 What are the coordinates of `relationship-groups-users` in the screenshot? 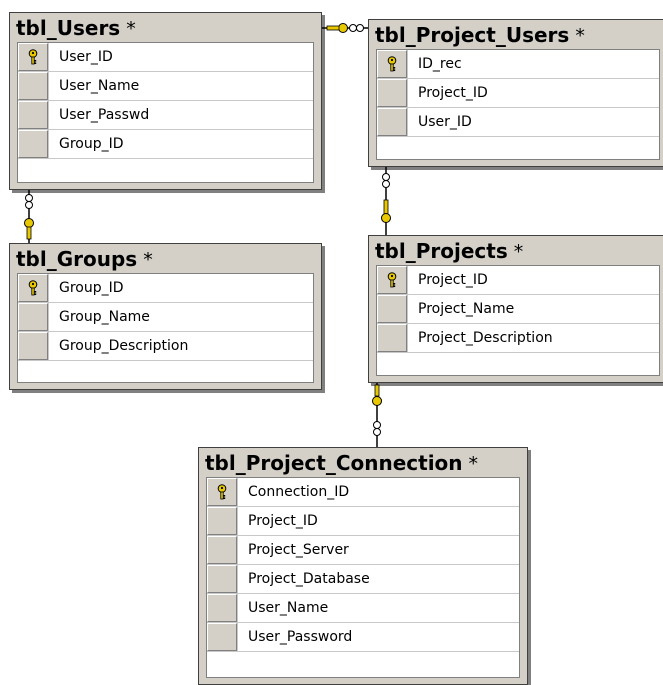 It's located at (29, 216).